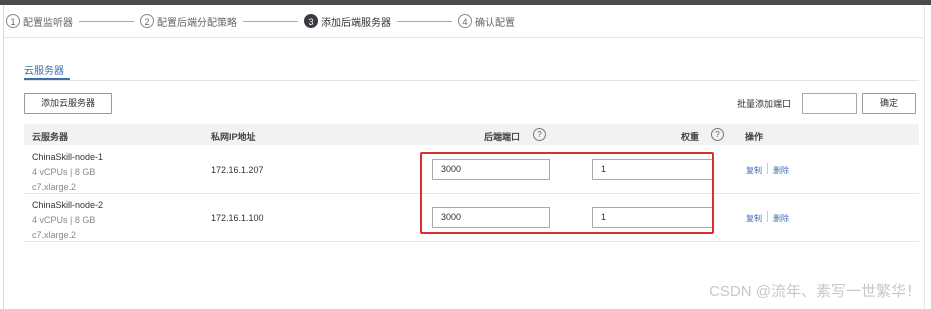 This screenshot has height=309, width=931. Describe the element at coordinates (68, 157) in the screenshot. I see `server-name: ChinaSkill-node-1` at that location.